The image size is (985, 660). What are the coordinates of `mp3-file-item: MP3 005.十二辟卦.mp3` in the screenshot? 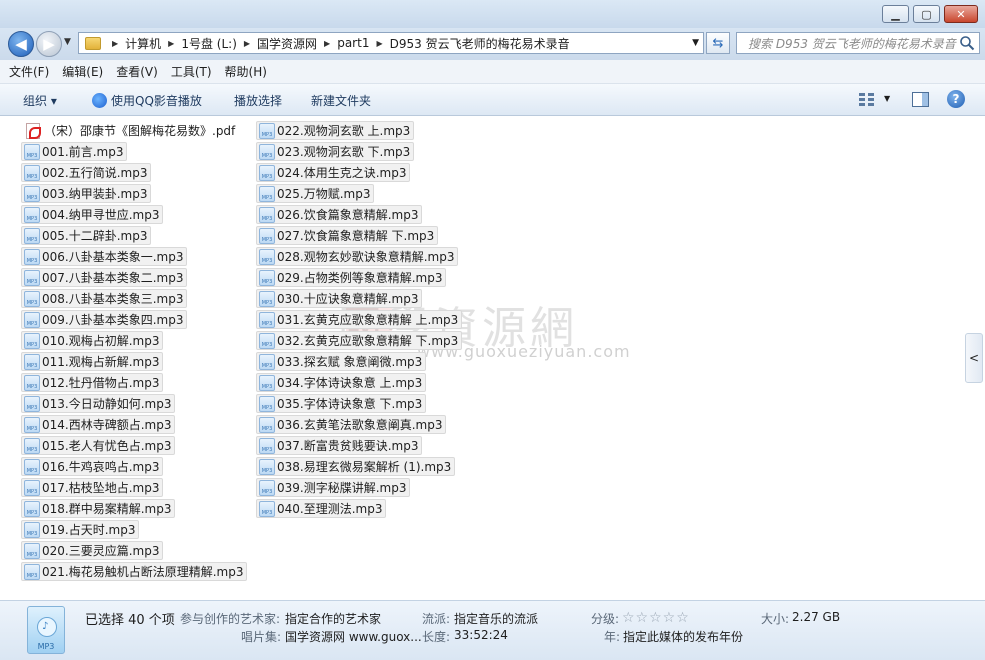 It's located at (86, 235).